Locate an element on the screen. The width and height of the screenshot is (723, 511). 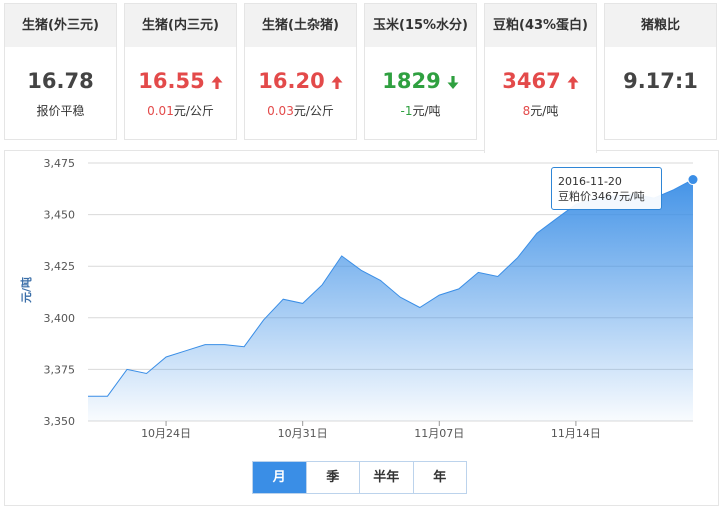
tab-quarter: 季 is located at coordinates (333, 477).